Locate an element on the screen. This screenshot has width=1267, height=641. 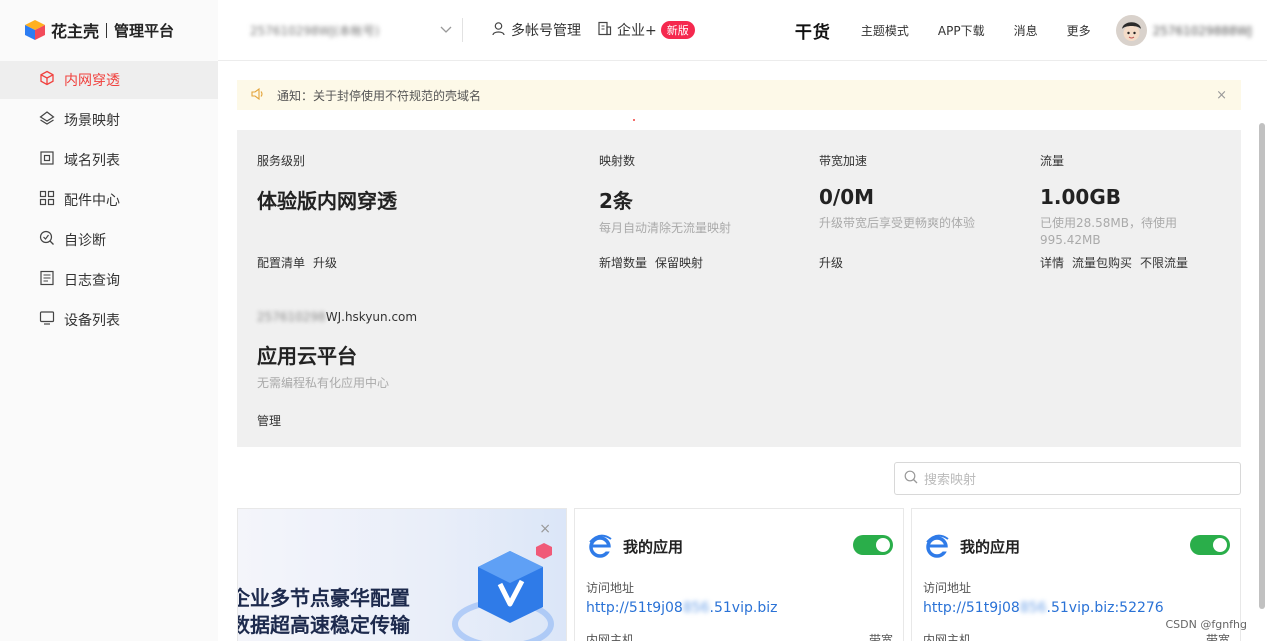
mapping-count-desc: 每月自动清除无流量映射 is located at coordinates (665, 228).